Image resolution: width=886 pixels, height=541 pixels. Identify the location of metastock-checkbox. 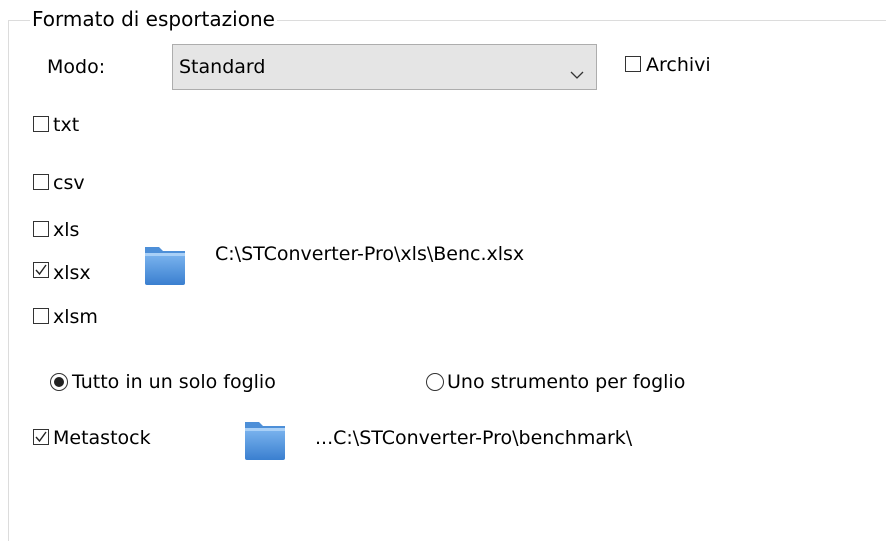
(41, 437).